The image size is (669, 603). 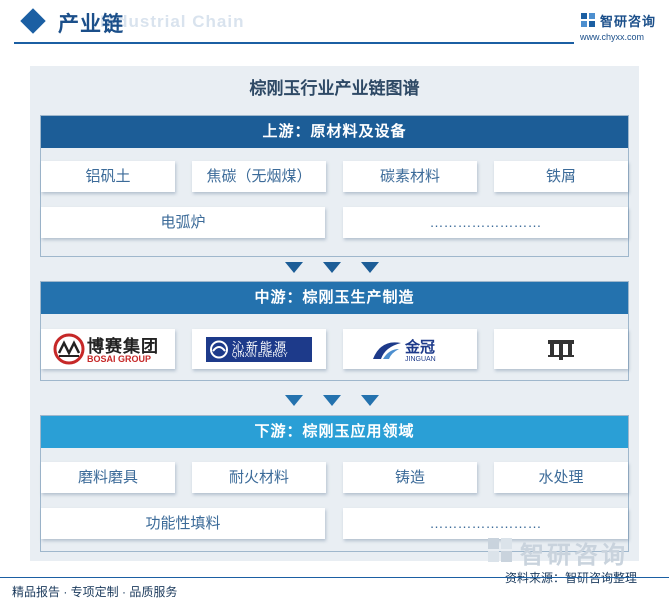 What do you see at coordinates (260, 355) in the screenshot?
I see `qinxin-name-en: QINXIN ENERGY` at bounding box center [260, 355].